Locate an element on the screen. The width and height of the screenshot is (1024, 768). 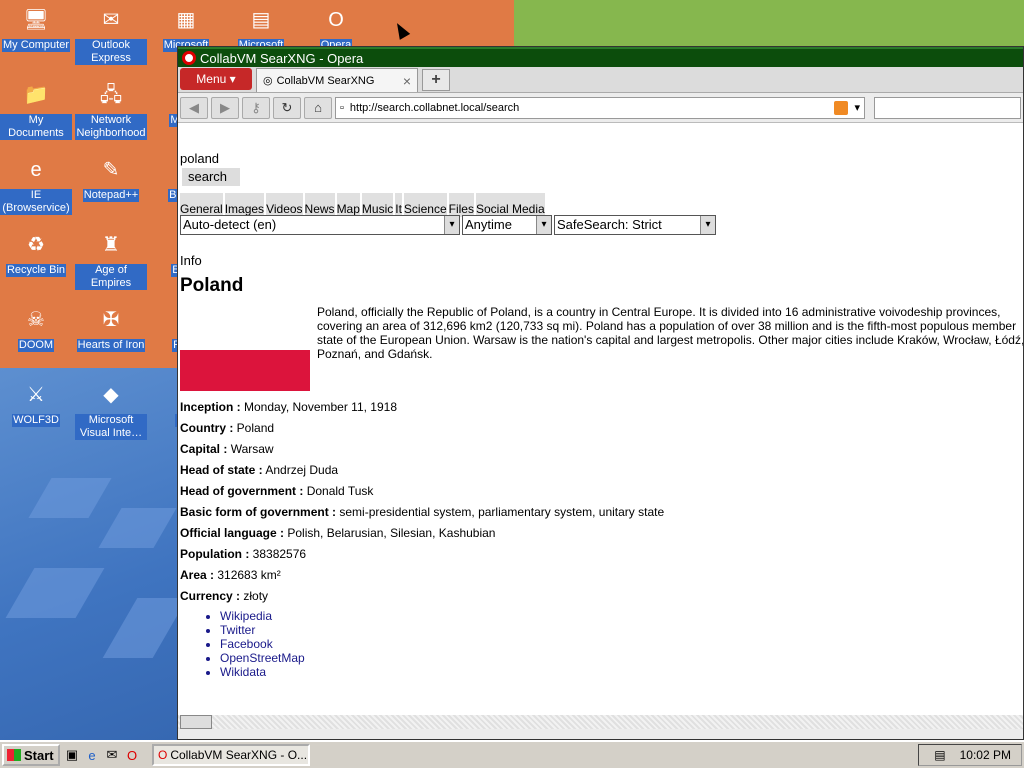
computer-icon: 🖥 is located at coordinates (36, 19).